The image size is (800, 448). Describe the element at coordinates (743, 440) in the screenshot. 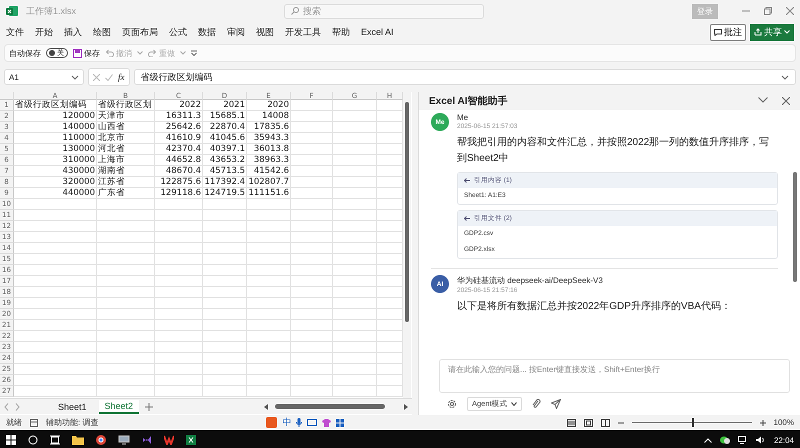

I see `network-icon` at that location.